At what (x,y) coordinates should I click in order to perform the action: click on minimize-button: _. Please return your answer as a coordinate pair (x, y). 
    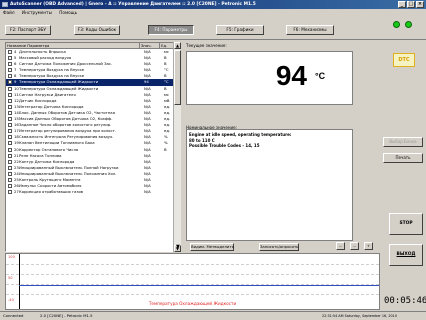
    Looking at the image, I should click on (402, 4).